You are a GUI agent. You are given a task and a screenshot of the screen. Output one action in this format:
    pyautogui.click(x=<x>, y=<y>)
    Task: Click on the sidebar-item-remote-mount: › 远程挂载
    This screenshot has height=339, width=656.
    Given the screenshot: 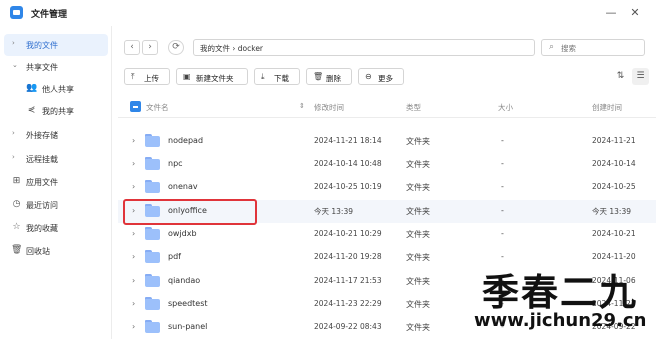 What is the action you would take?
    pyautogui.click(x=56, y=159)
    